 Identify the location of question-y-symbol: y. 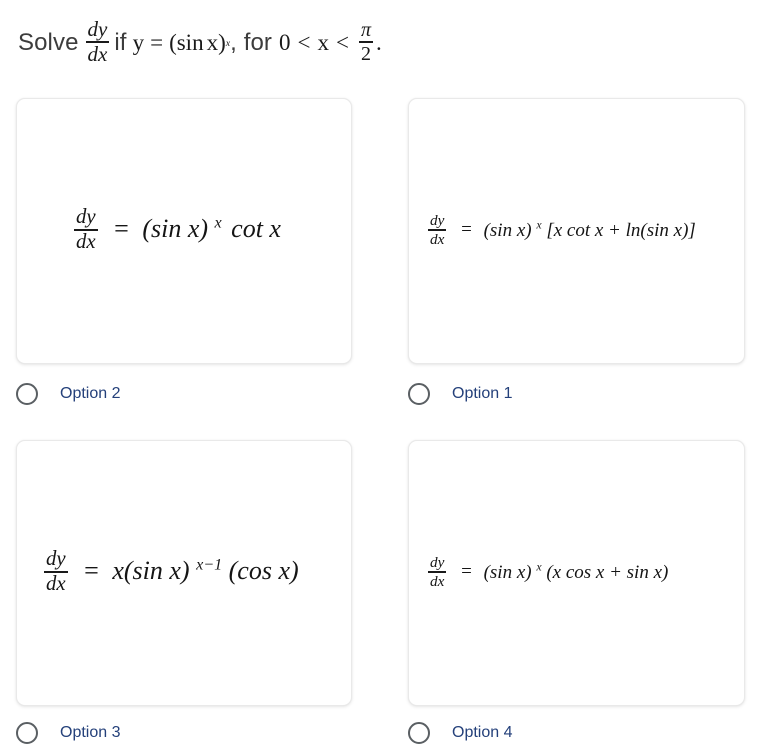
(138, 42).